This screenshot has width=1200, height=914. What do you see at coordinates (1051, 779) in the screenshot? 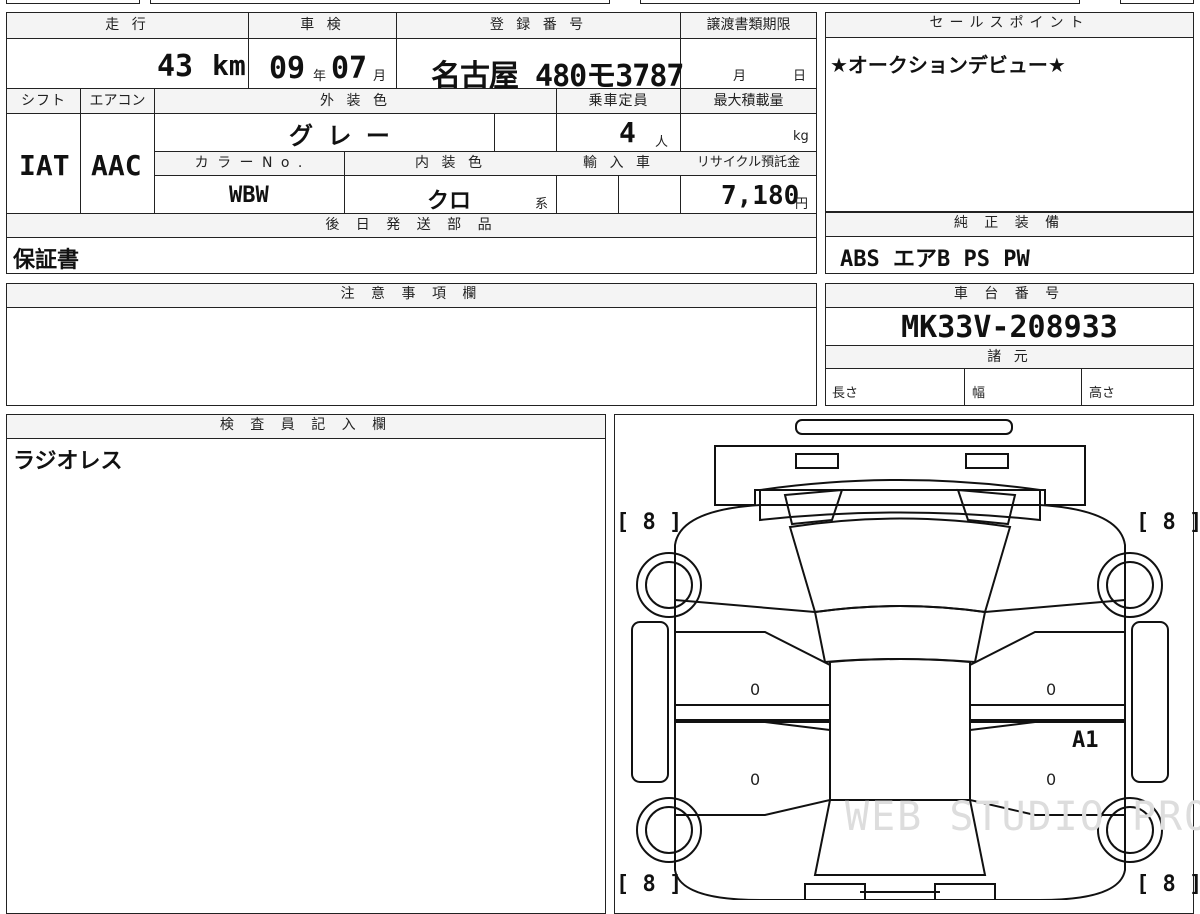
I see `door-rear-right-score: 0` at bounding box center [1051, 779].